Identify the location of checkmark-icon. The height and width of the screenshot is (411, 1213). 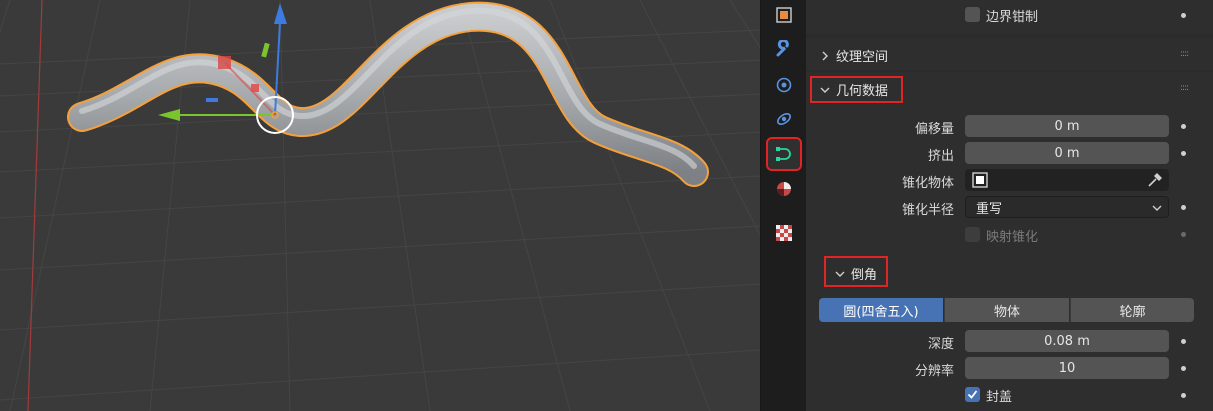
(972, 394).